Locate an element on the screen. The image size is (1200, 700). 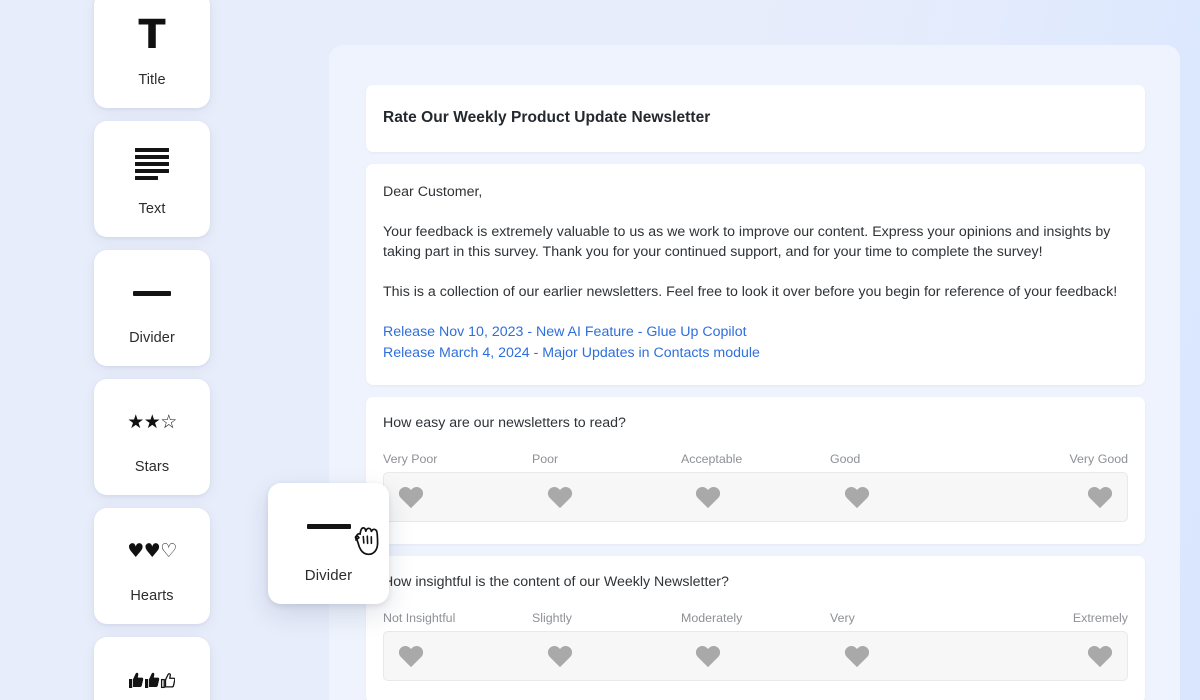
scale-label: Poor is located at coordinates (545, 459).